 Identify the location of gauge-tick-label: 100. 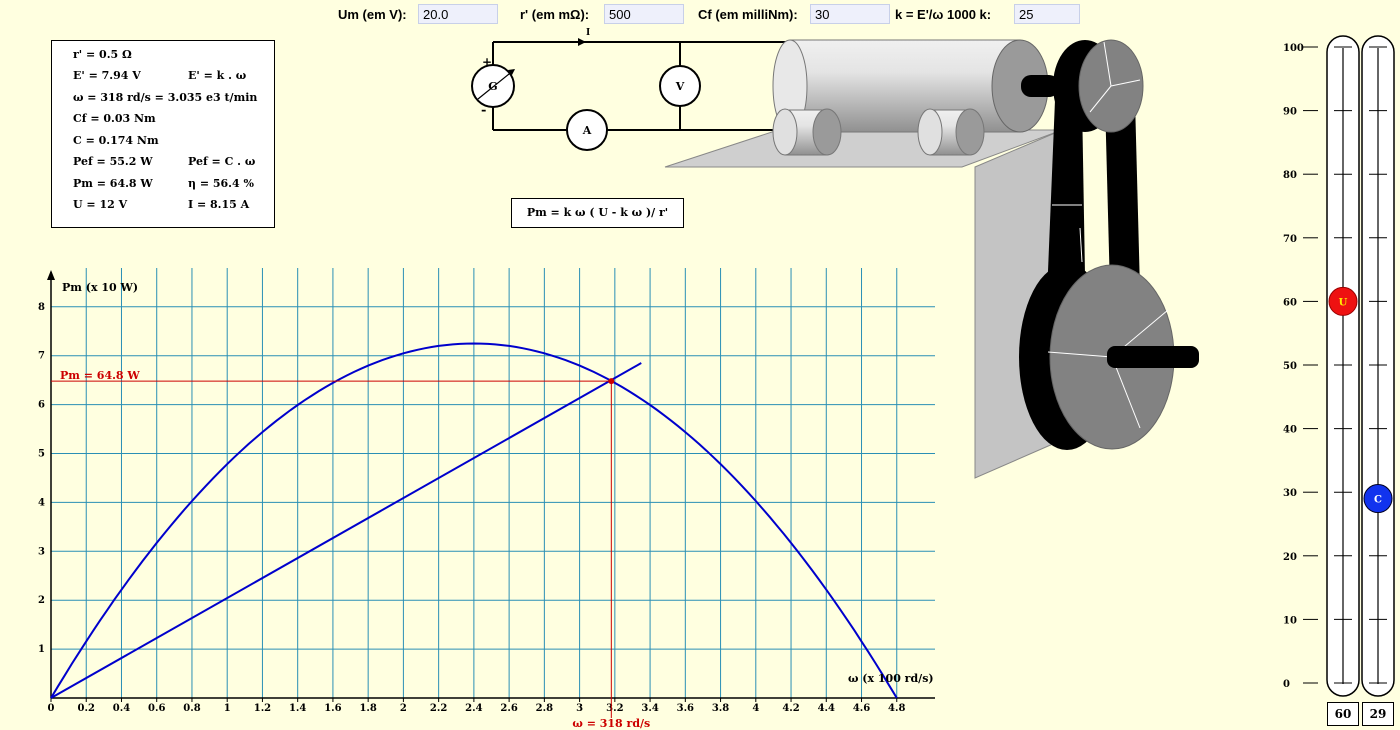
(1293, 48).